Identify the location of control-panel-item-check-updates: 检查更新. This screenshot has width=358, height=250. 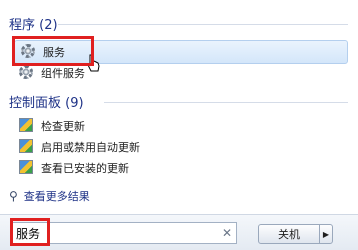
(52, 126).